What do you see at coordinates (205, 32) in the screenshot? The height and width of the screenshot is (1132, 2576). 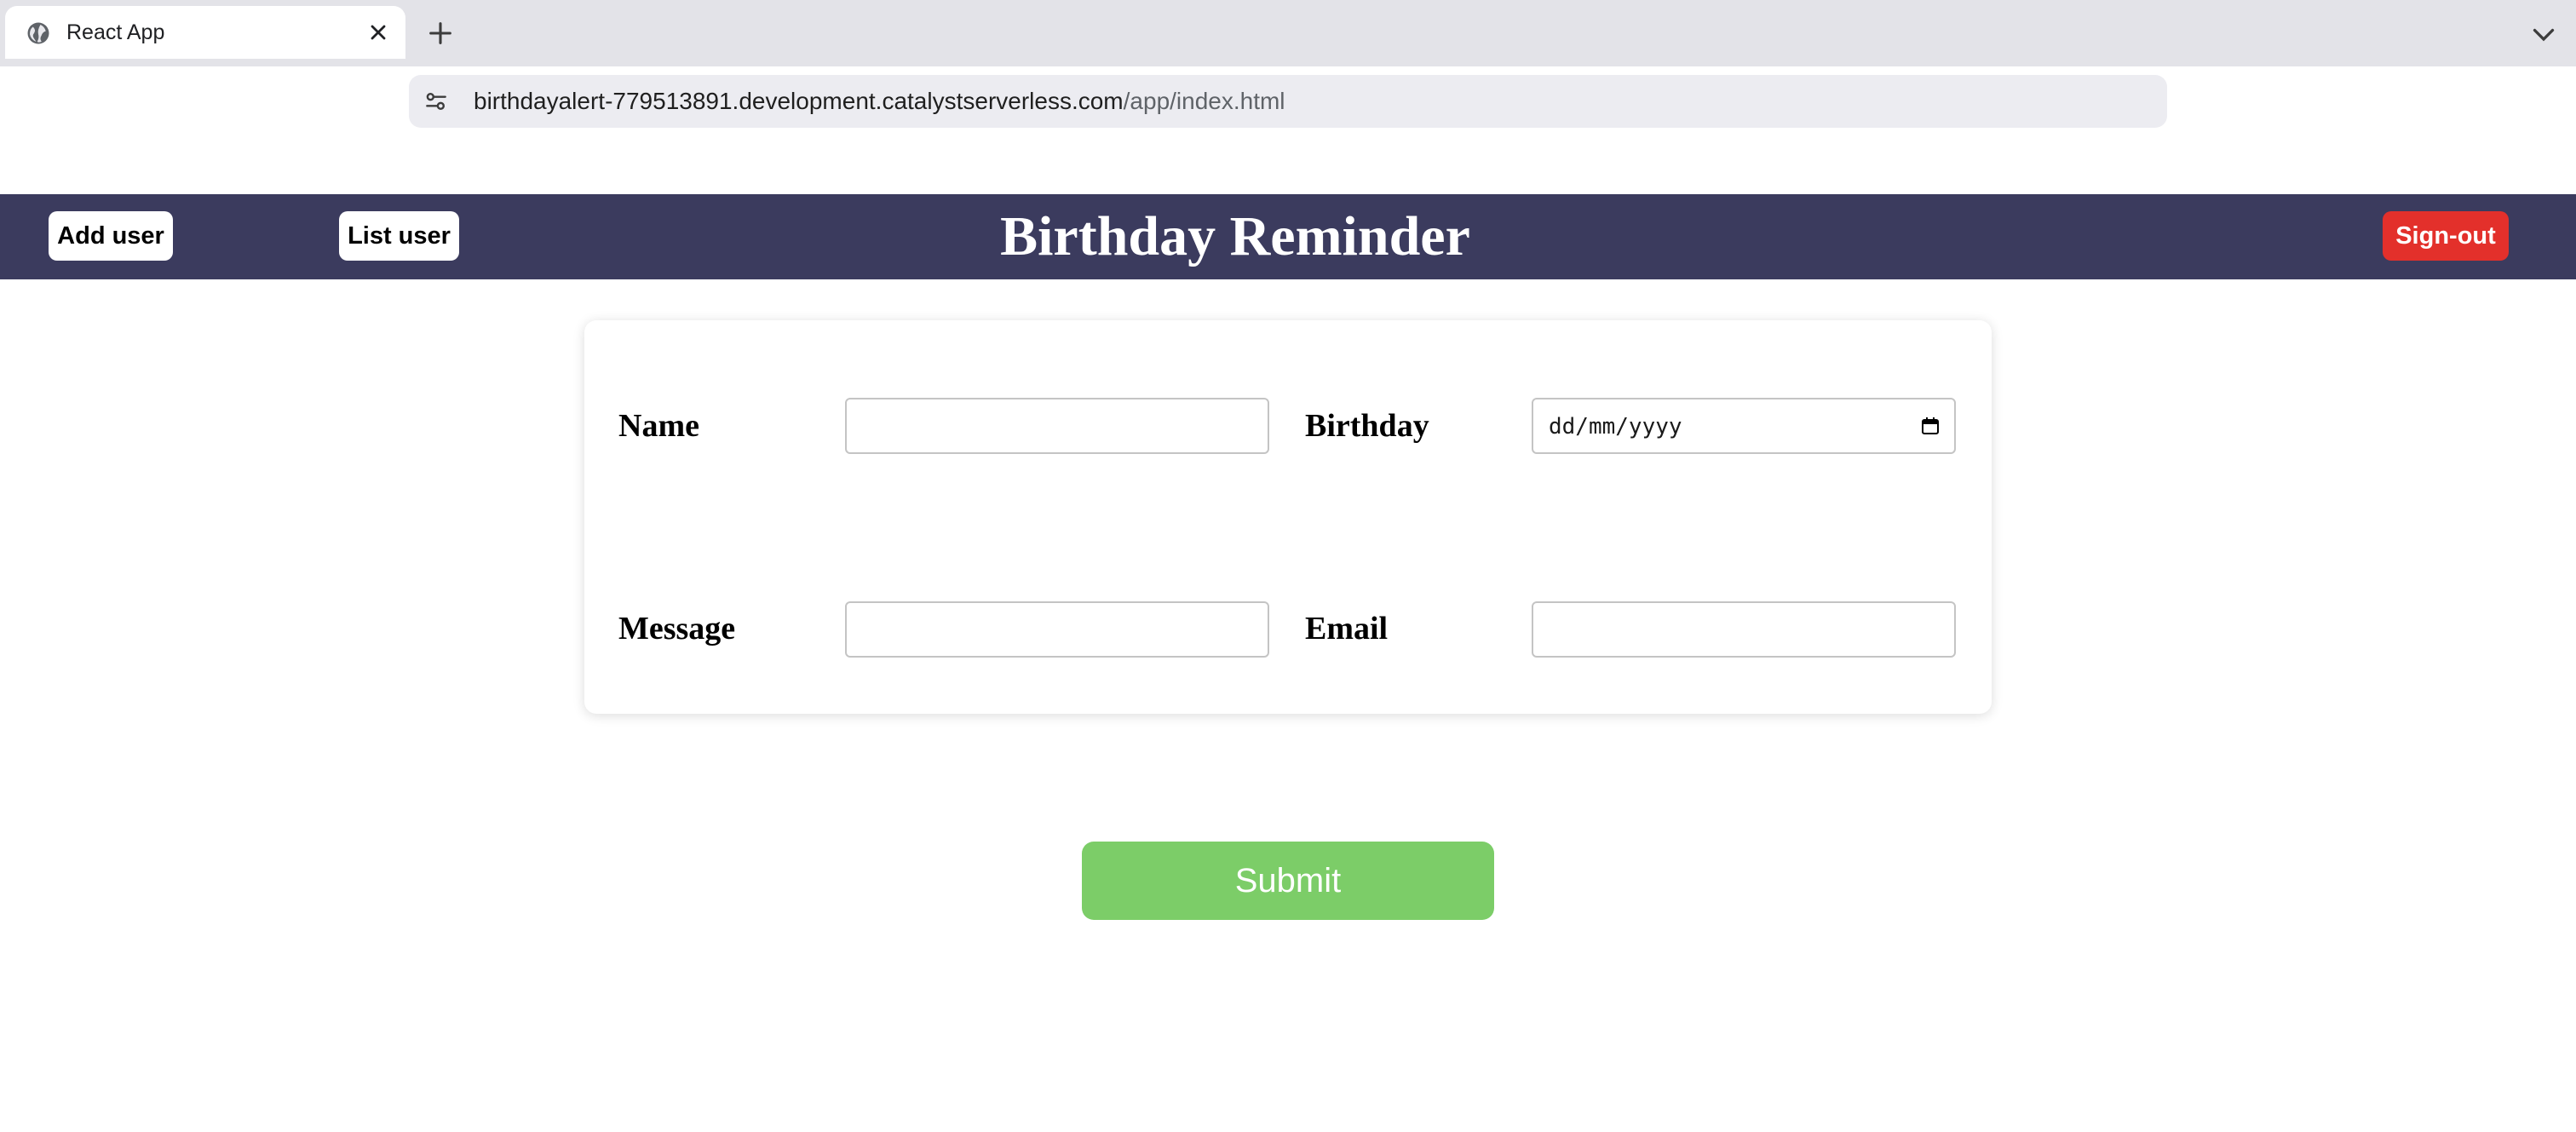 I see `browser-tab: React App` at bounding box center [205, 32].